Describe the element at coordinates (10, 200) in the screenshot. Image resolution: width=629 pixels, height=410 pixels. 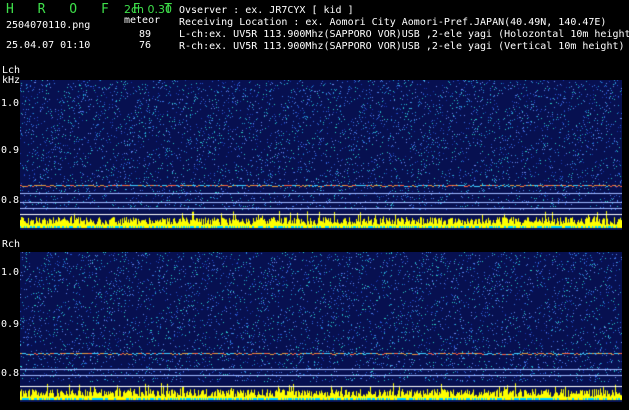
I see `lch-ytick-3: 0.8` at that location.